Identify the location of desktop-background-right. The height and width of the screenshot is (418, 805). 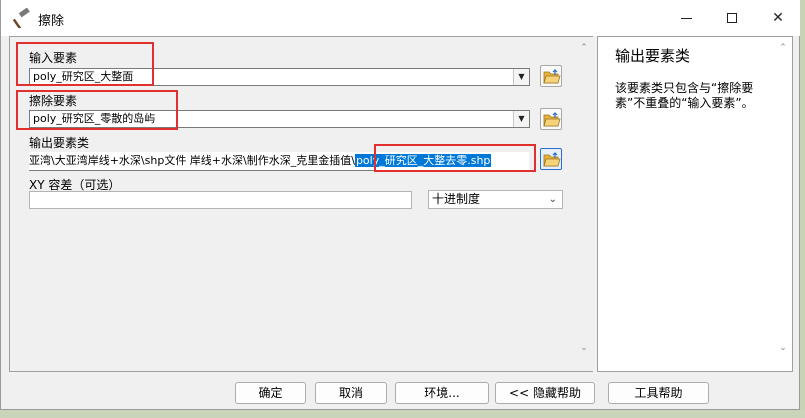
(802, 209).